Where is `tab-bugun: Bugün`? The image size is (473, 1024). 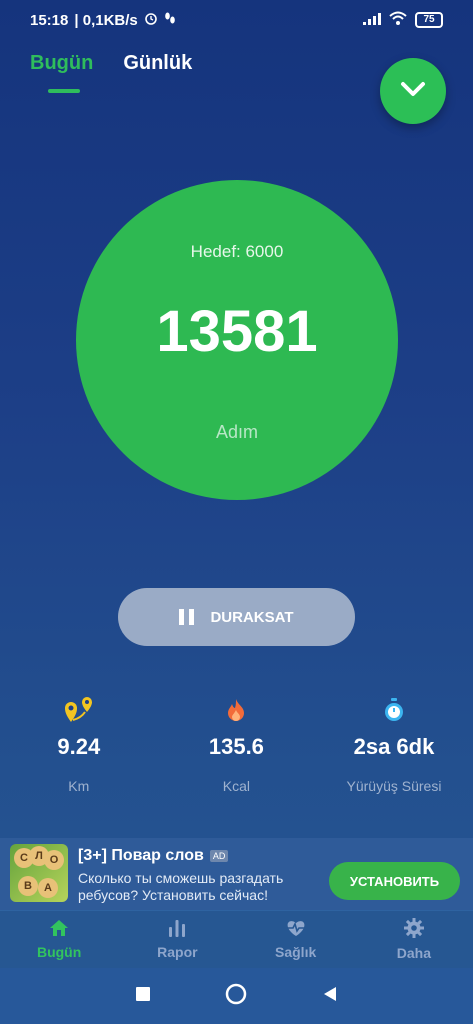
tab-bugun: Bugün is located at coordinates (61, 72).